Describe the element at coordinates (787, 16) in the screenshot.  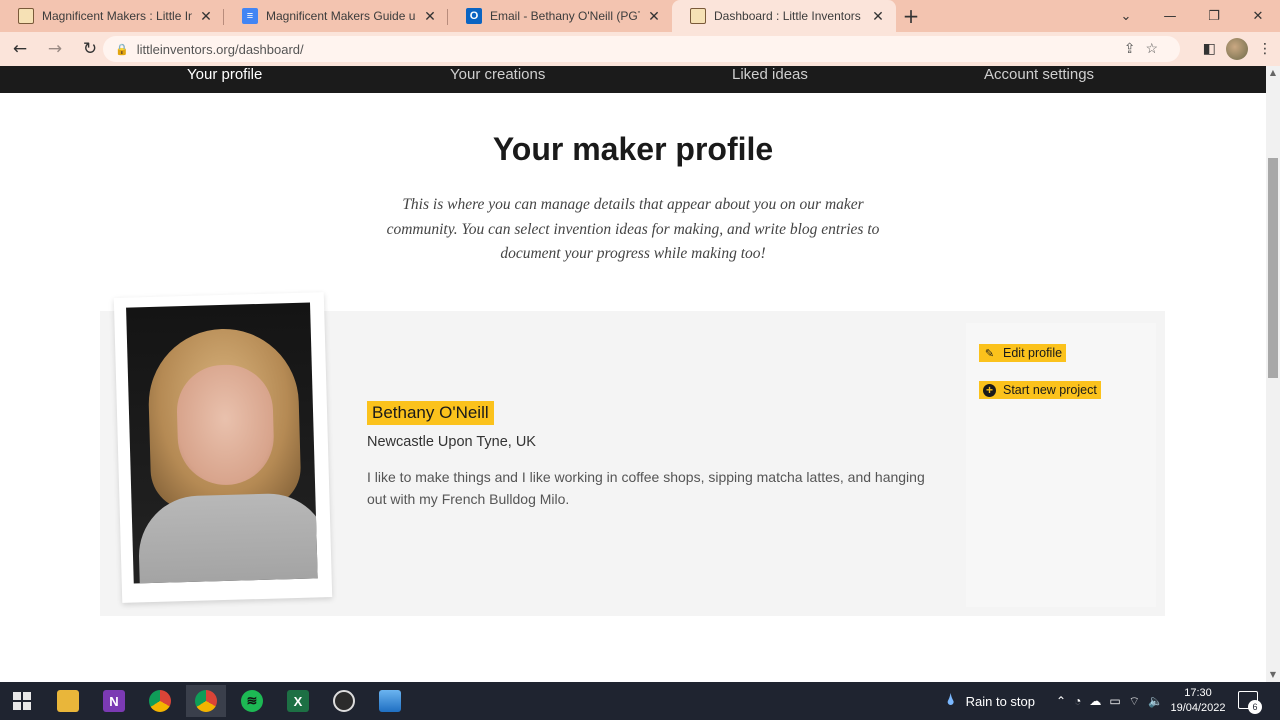
I see `tab-title: Dashboard : Little Inventors` at that location.